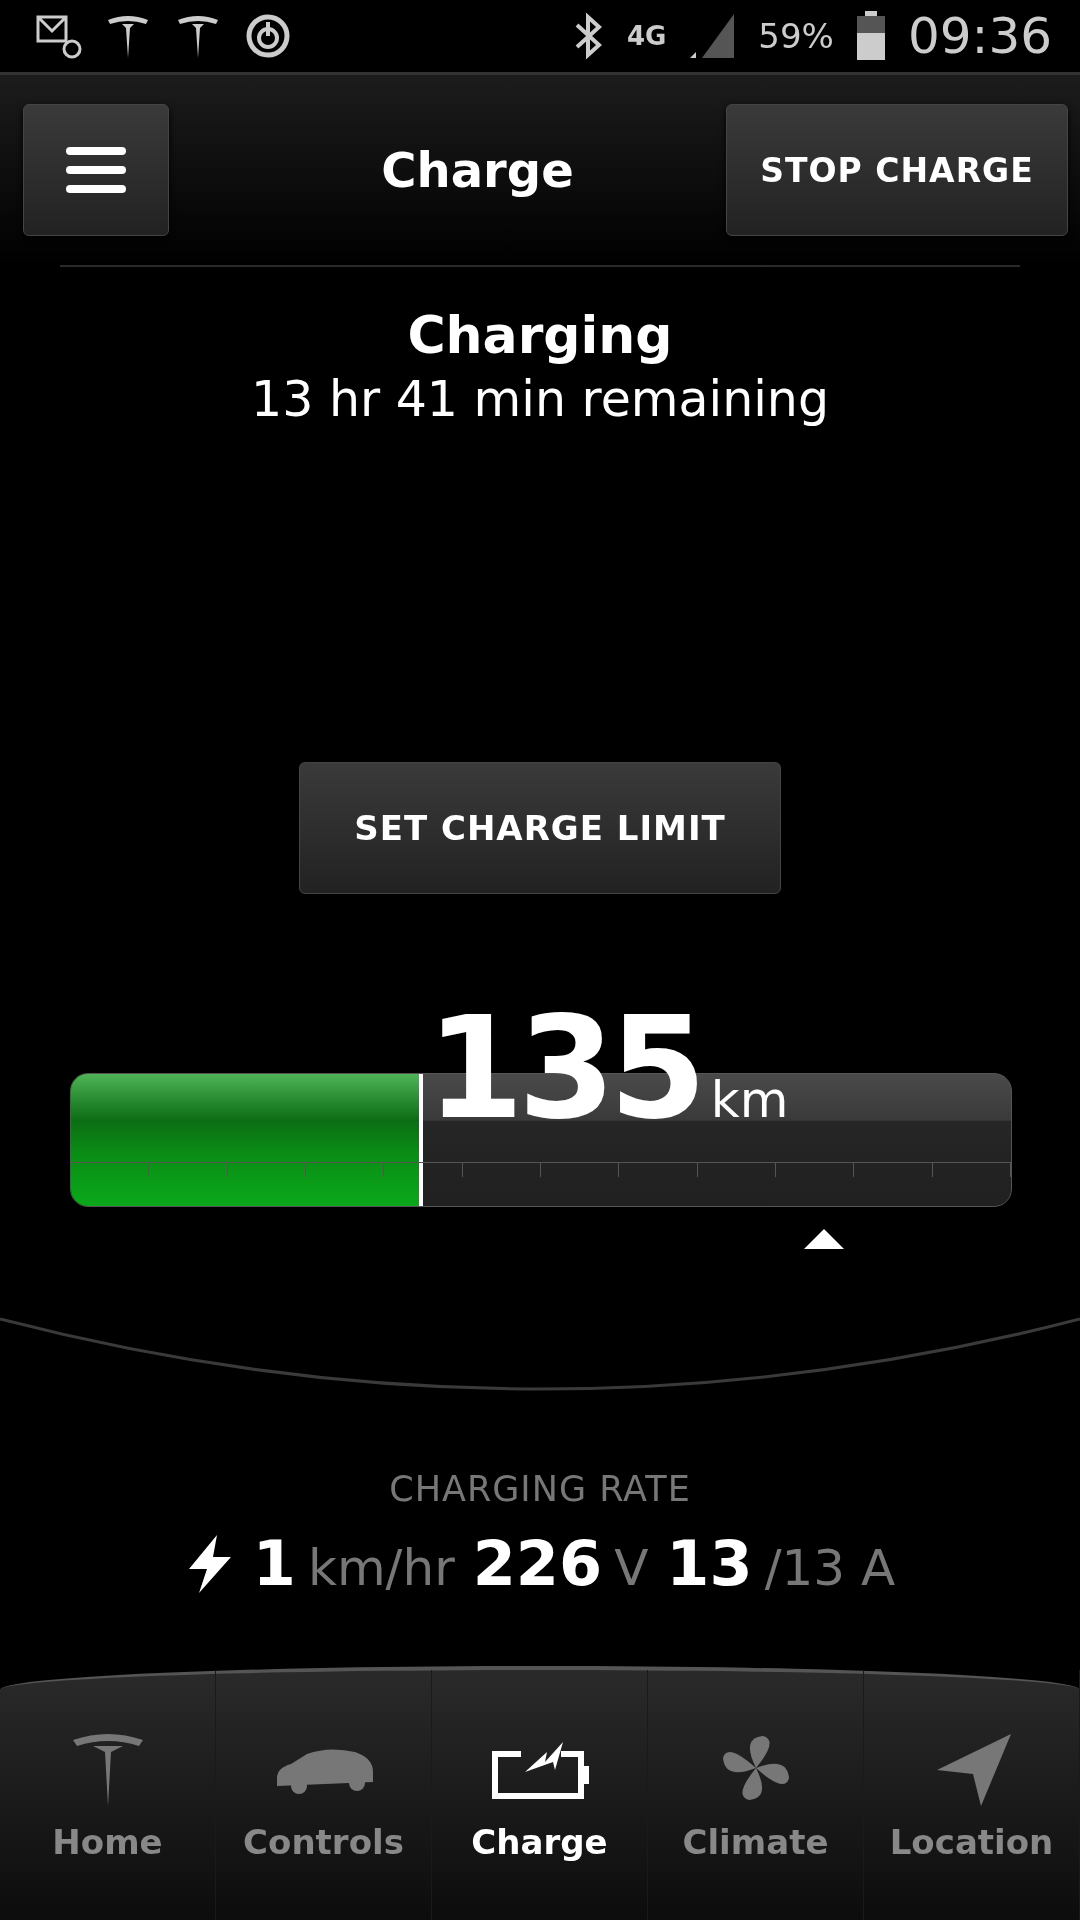 Image resolution: width=1080 pixels, height=1920 pixels. What do you see at coordinates (796, 36) in the screenshot?
I see `battery-percent: 59%` at bounding box center [796, 36].